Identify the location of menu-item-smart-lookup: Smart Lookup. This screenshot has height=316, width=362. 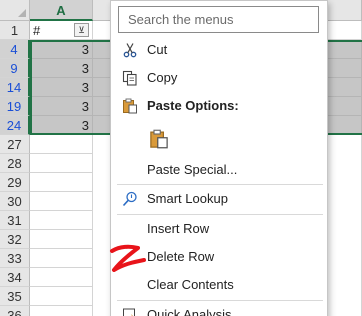
(219, 199).